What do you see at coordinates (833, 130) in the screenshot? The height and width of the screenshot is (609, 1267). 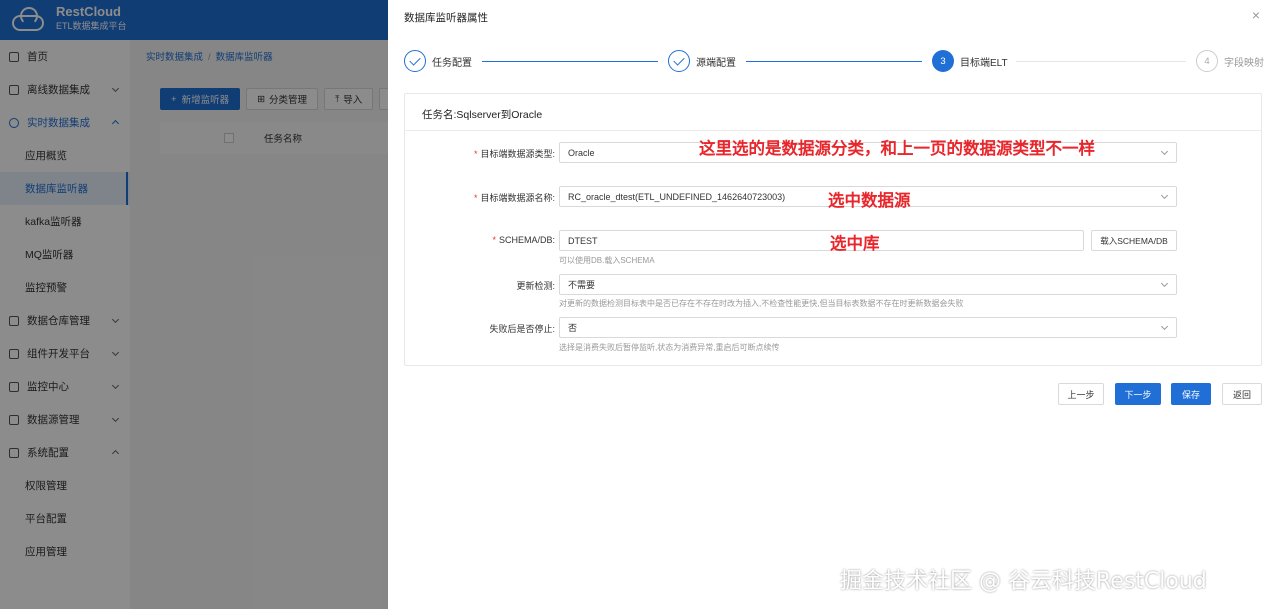 I see `divider` at bounding box center [833, 130].